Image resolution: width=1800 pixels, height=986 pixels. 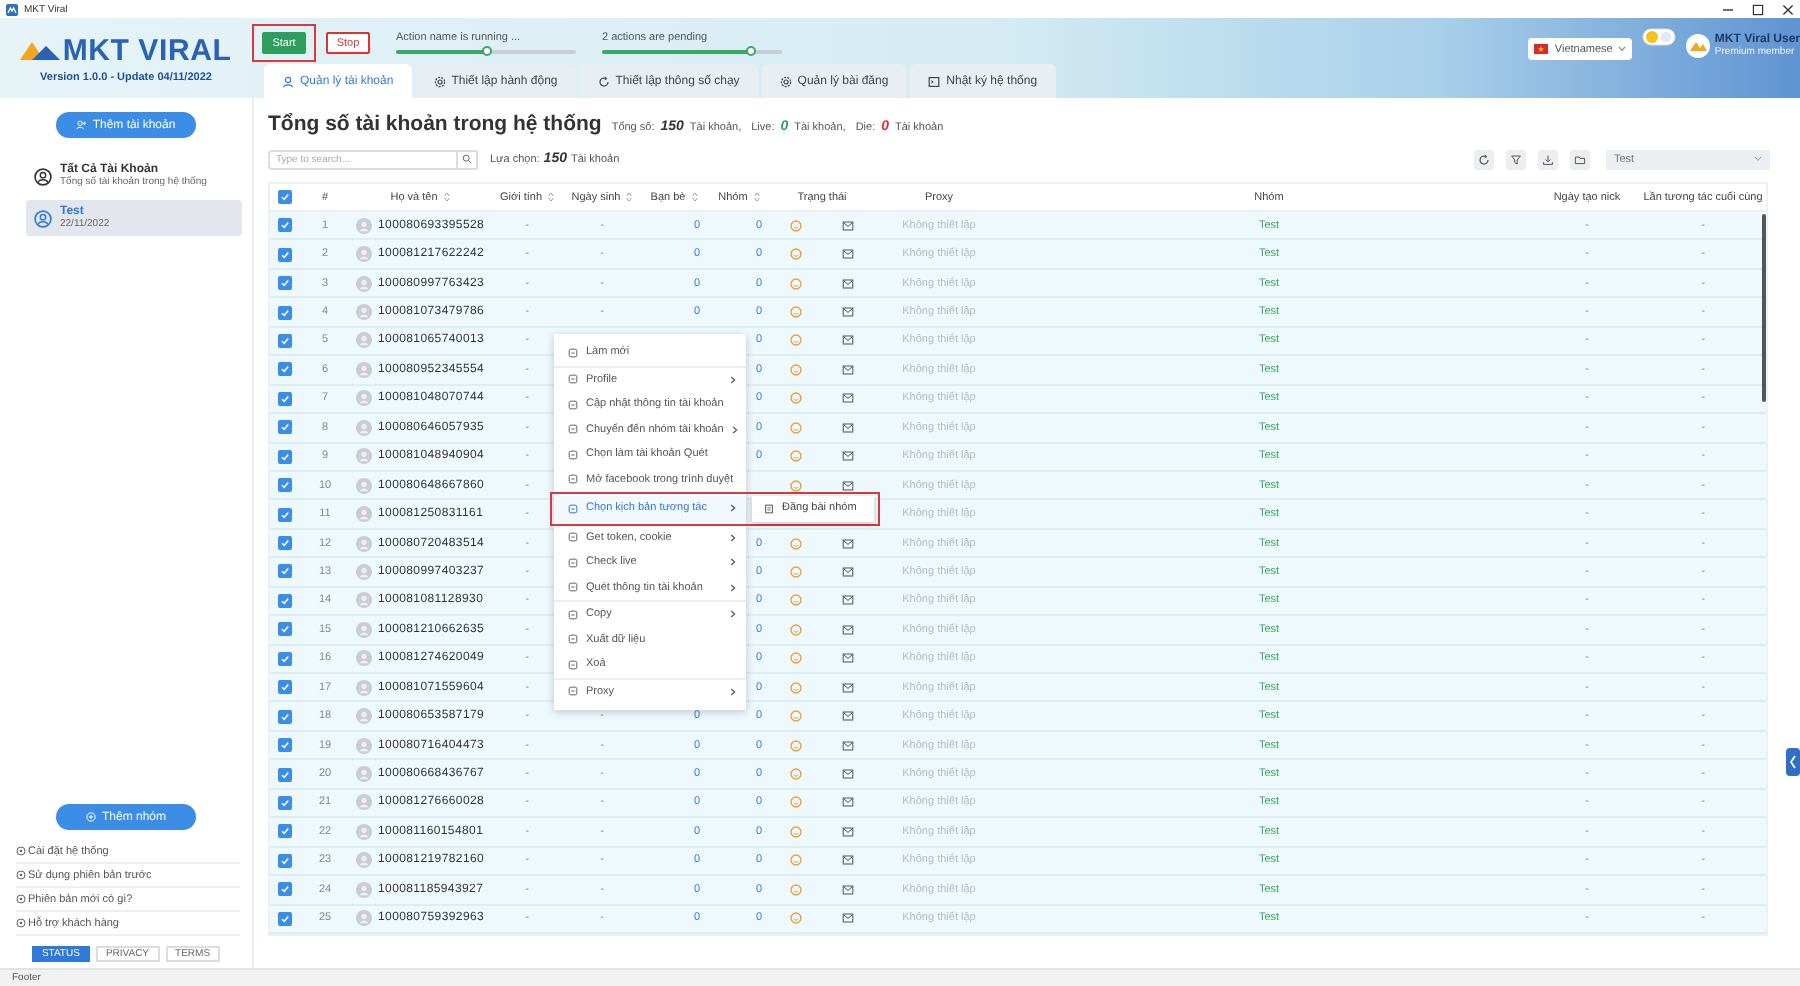 What do you see at coordinates (1728, 9) in the screenshot?
I see `minimize-icon` at bounding box center [1728, 9].